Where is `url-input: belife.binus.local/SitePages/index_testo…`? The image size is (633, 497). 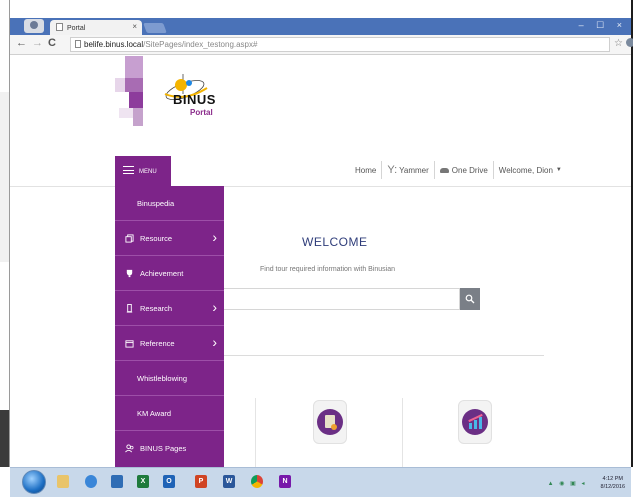
url-input: belife.binus.local/SitePages/index_testo… is located at coordinates (340, 44).